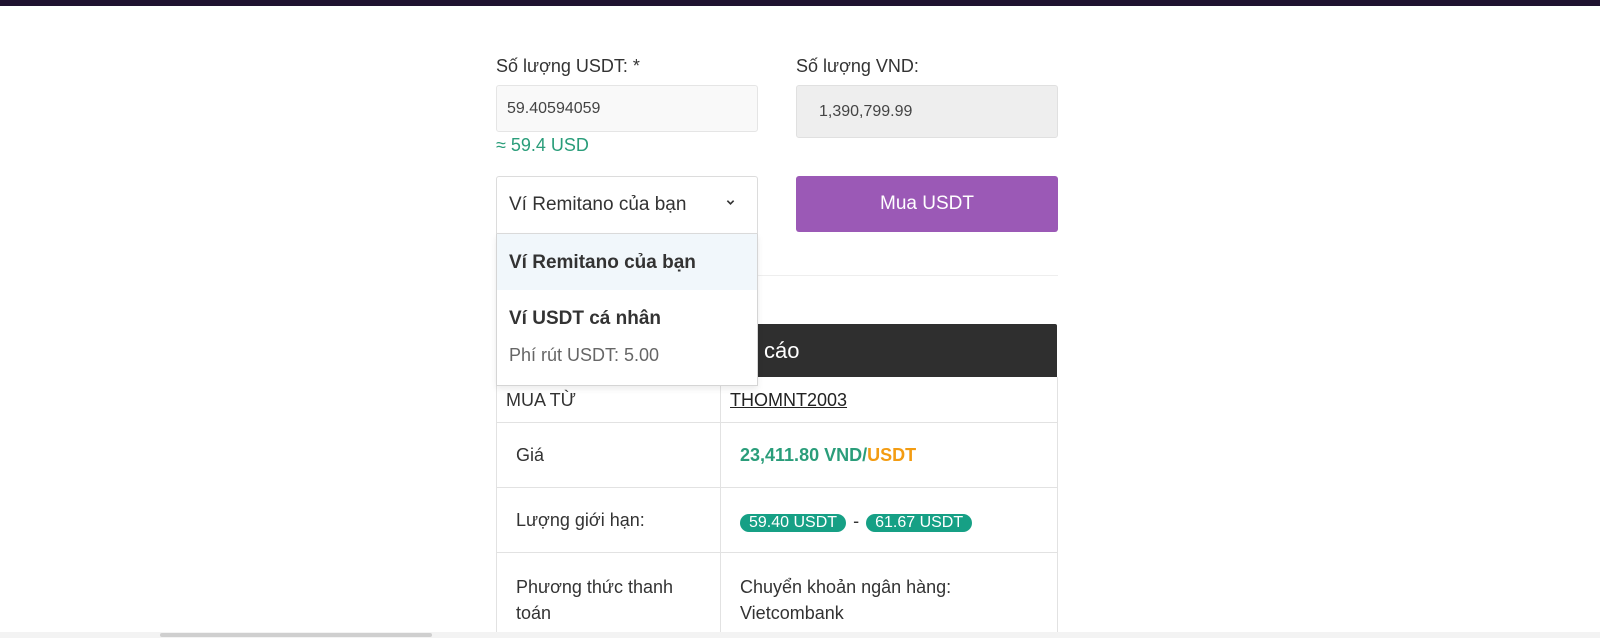 This screenshot has height=638, width=1600. What do you see at coordinates (554, 108) in the screenshot?
I see `usdt-amount-value: 59.40594059` at bounding box center [554, 108].